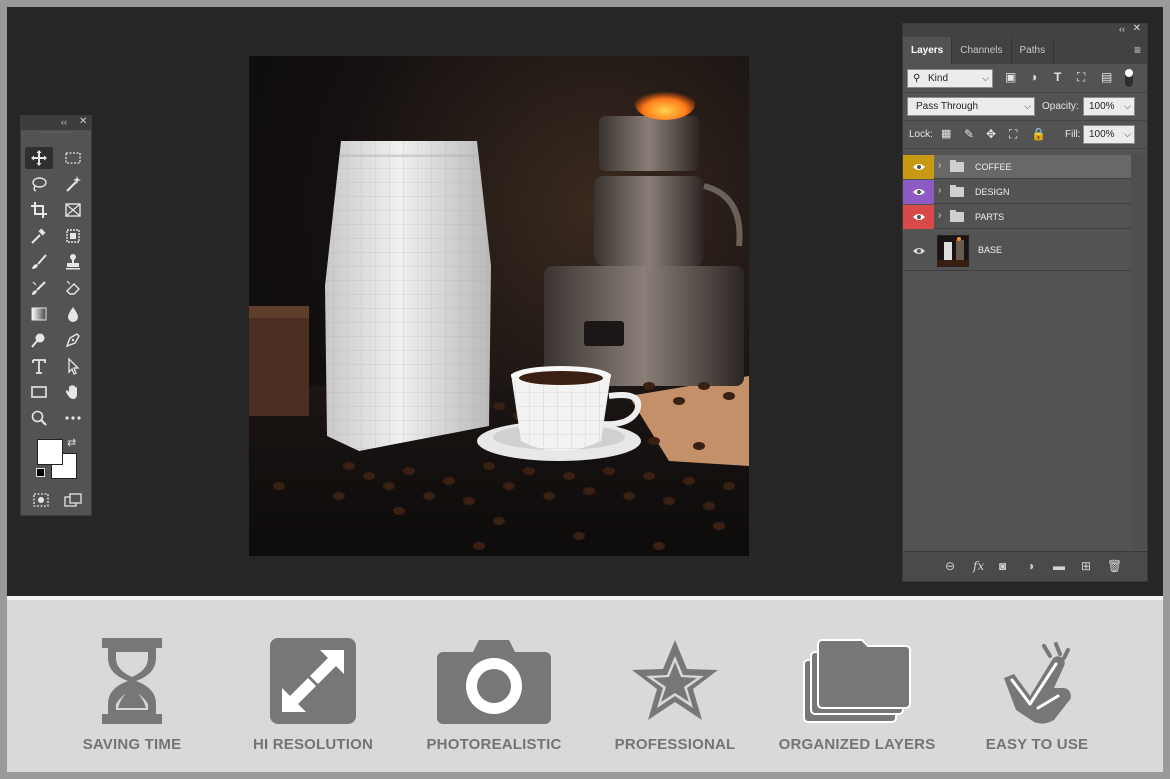 This screenshot has width=1170, height=779. What do you see at coordinates (39, 314) in the screenshot?
I see `gradient-tool-icon` at bounding box center [39, 314].